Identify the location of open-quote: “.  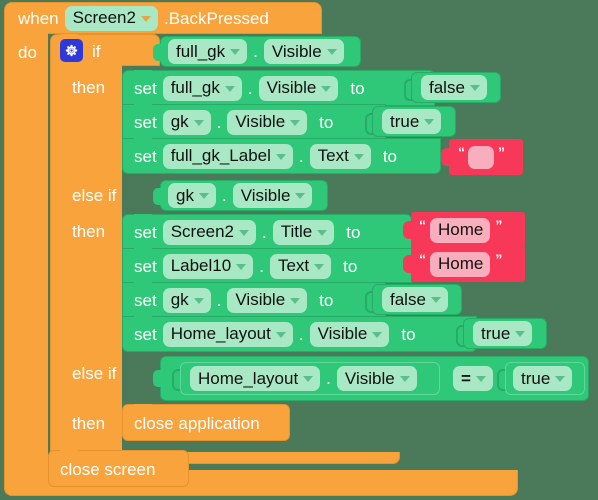
(461, 152).